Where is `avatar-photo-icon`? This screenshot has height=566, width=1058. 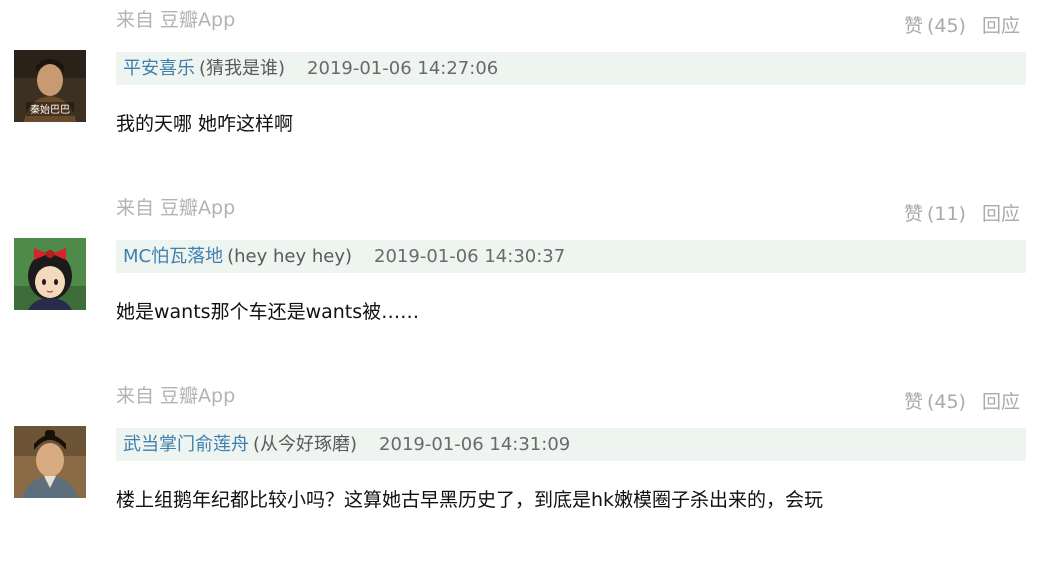
avatar-photo-icon is located at coordinates (50, 462).